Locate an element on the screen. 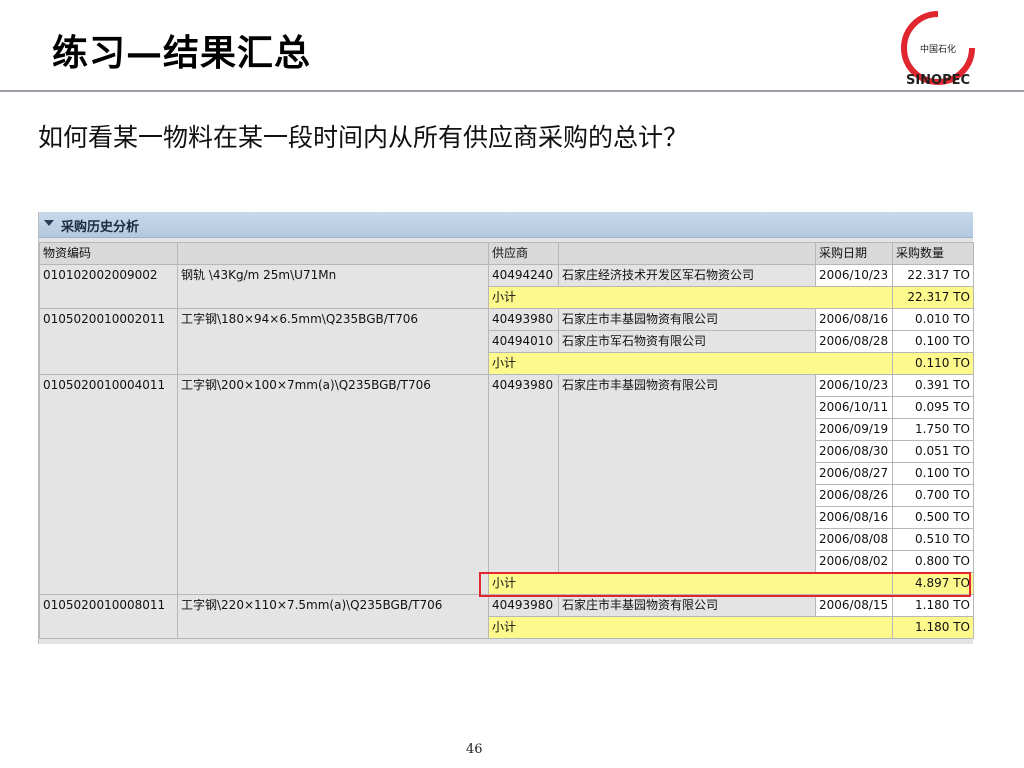 The image size is (1024, 768). col-header-material-desc is located at coordinates (333, 253).